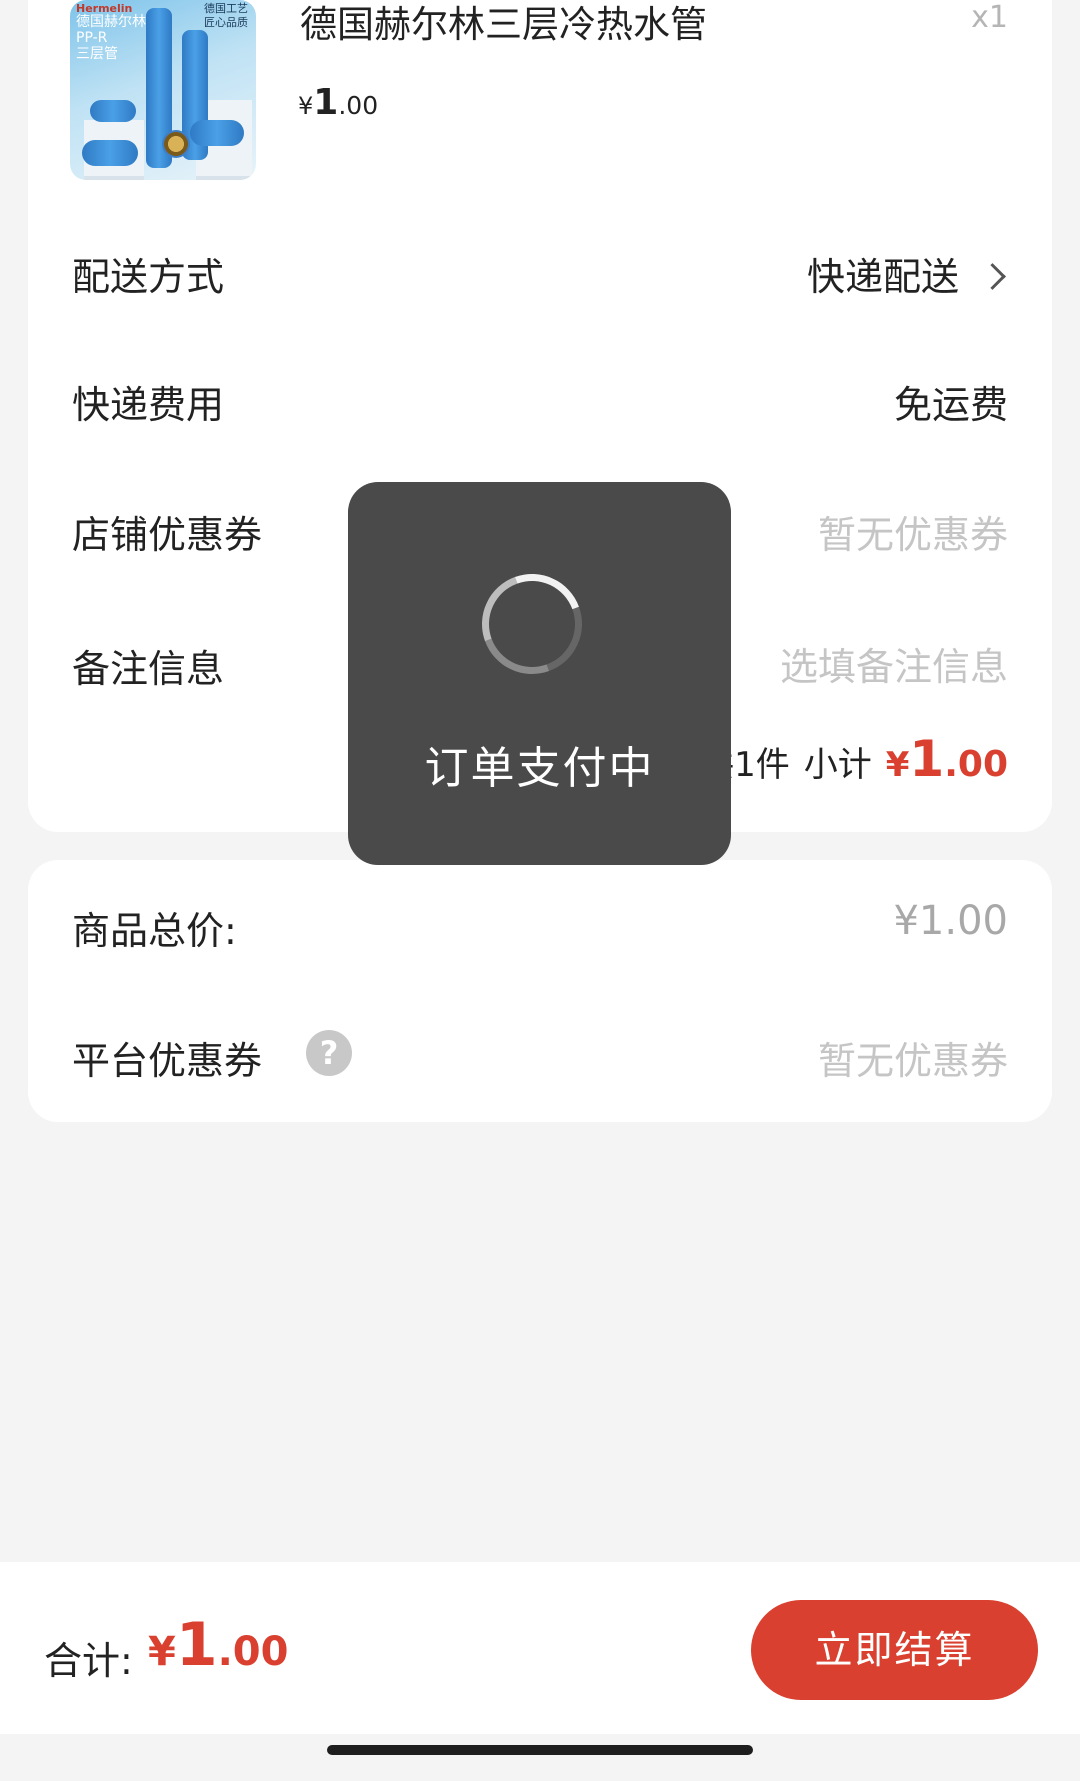 The image size is (1080, 1781). I want to click on subtotal: 共1件 小计 ¥1.00, so click(854, 759).